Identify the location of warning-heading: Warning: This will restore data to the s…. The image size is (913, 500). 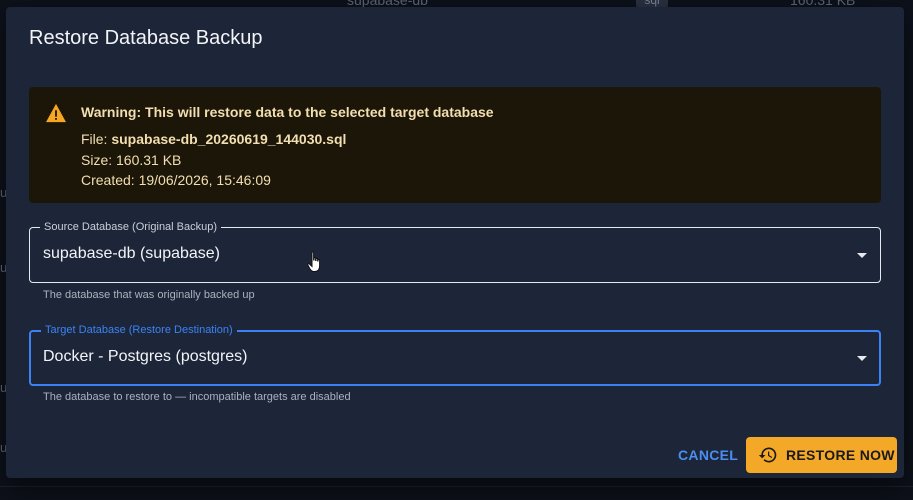
(287, 112).